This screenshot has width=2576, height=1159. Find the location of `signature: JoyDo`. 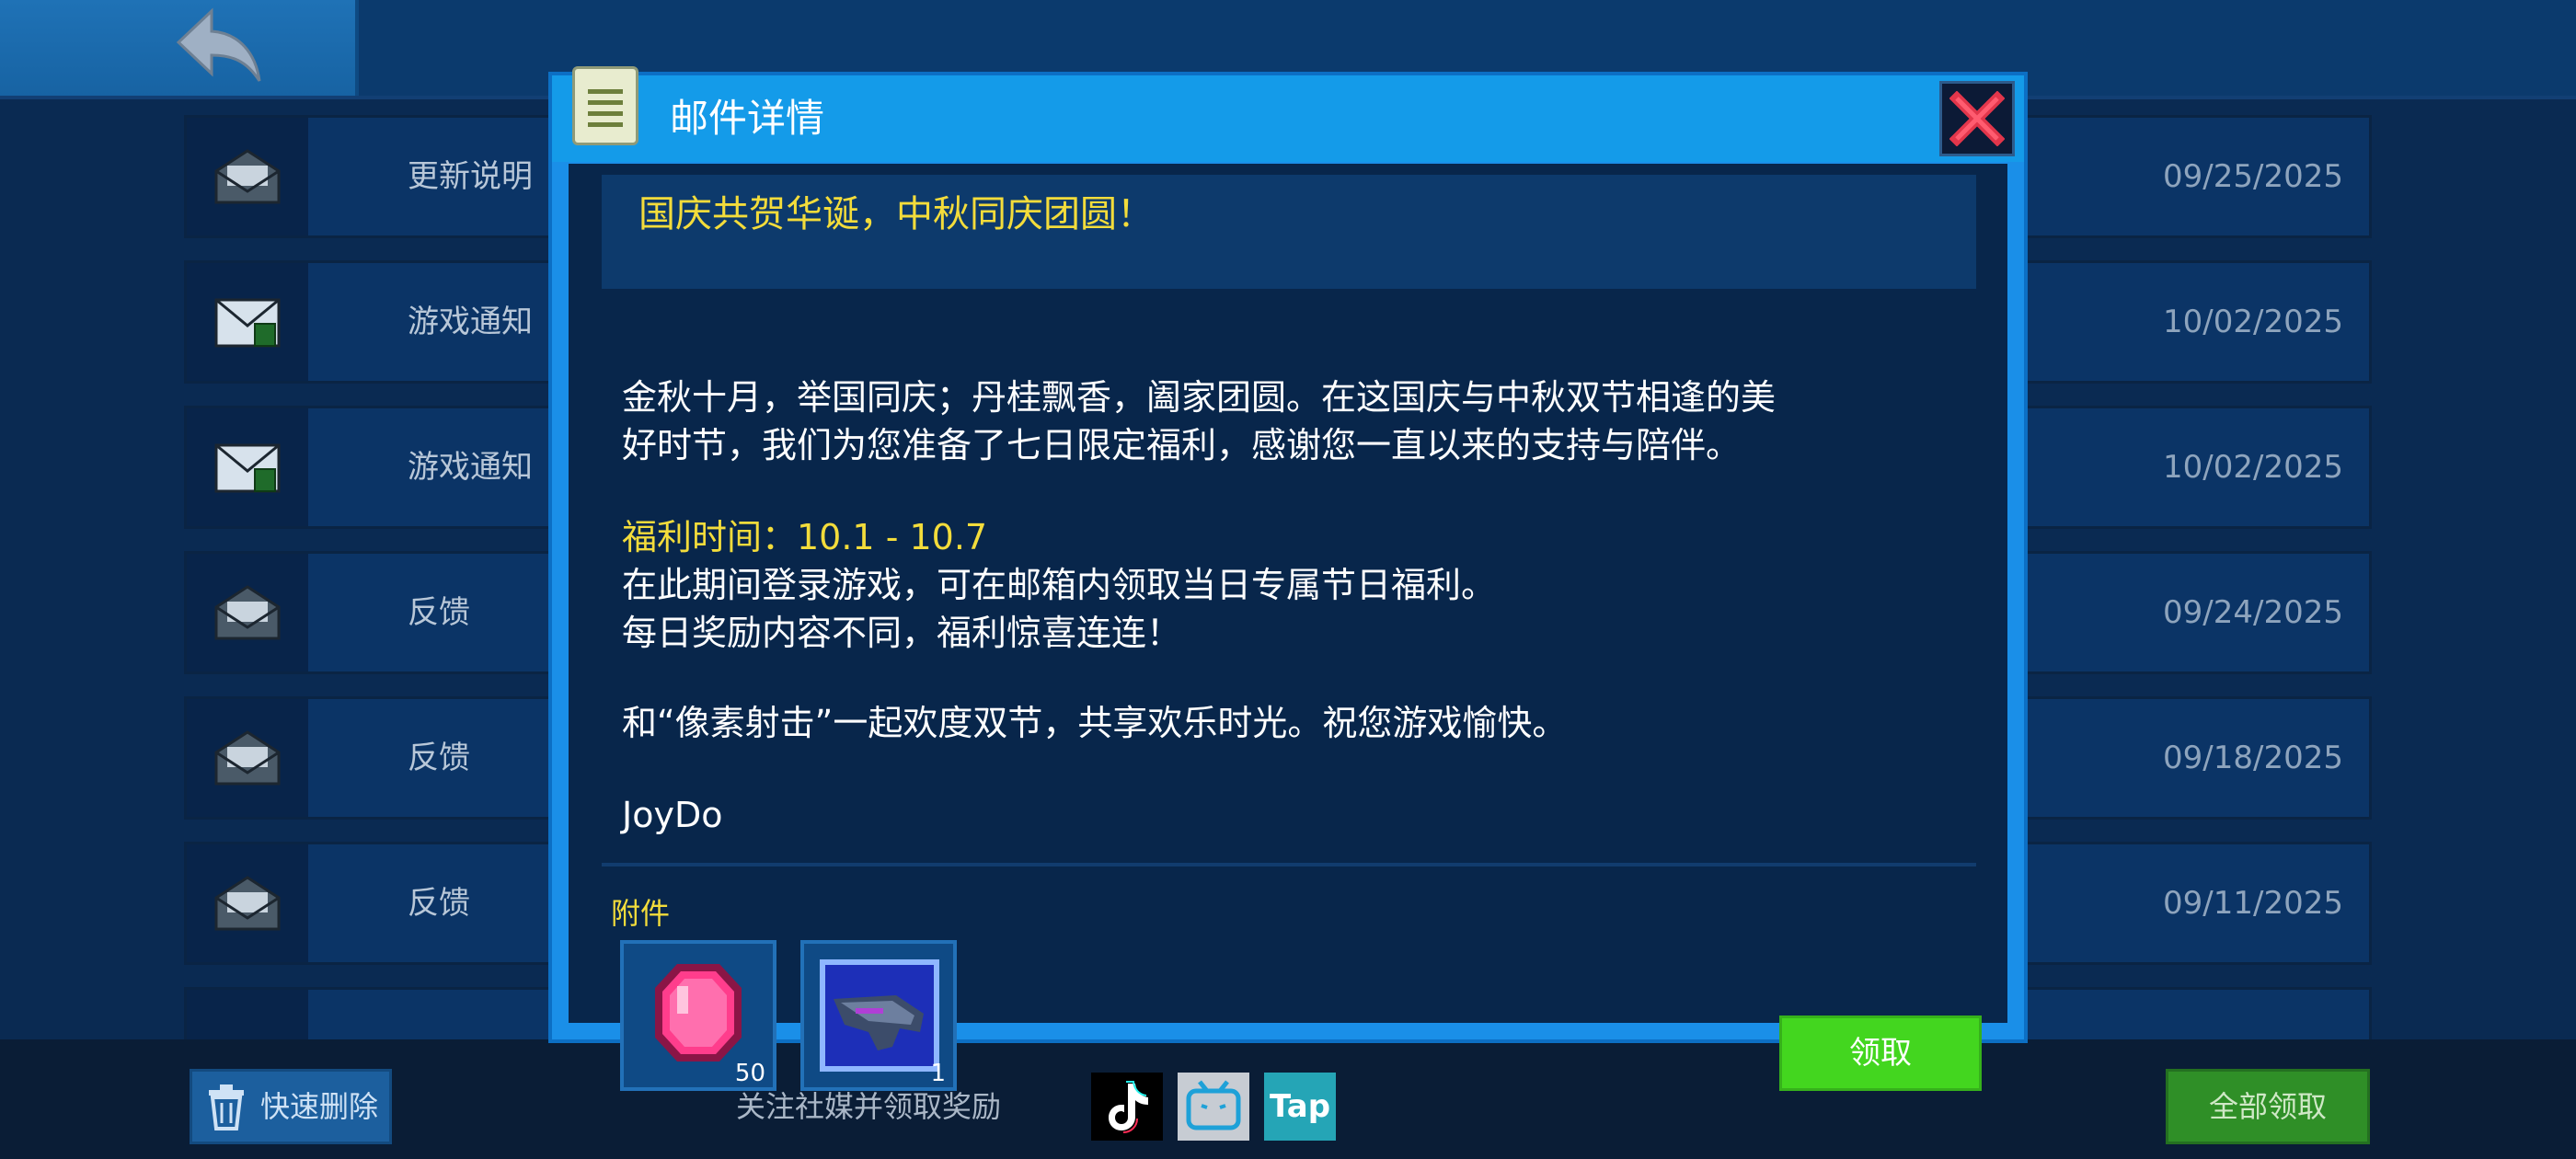

signature: JoyDo is located at coordinates (672, 815).